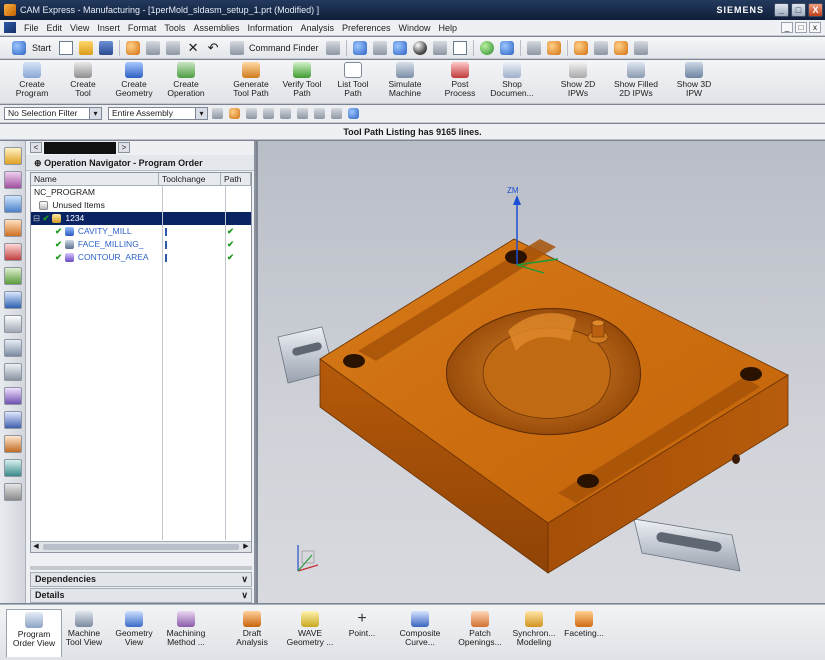  What do you see at coordinates (415, 28) in the screenshot?
I see `menu-window: Window` at bounding box center [415, 28].